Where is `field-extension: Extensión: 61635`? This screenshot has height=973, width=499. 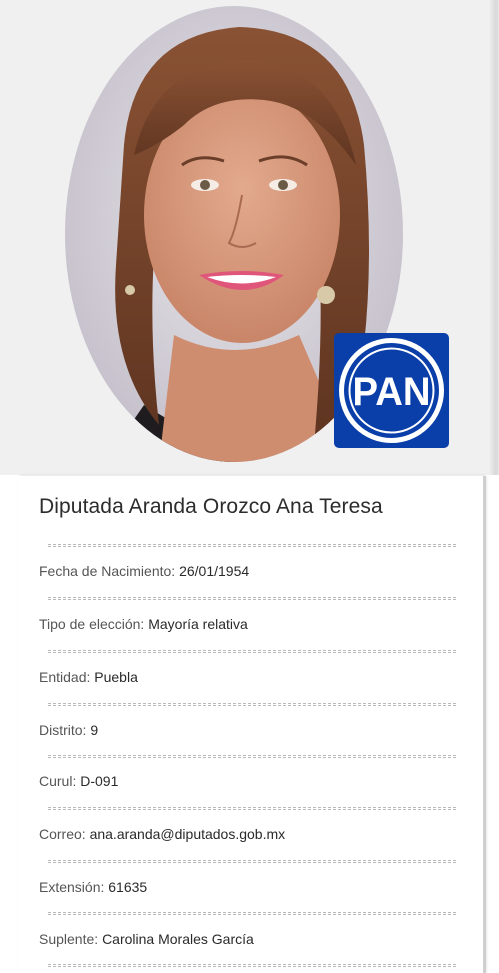
field-extension: Extensión: 61635 is located at coordinates (93, 887).